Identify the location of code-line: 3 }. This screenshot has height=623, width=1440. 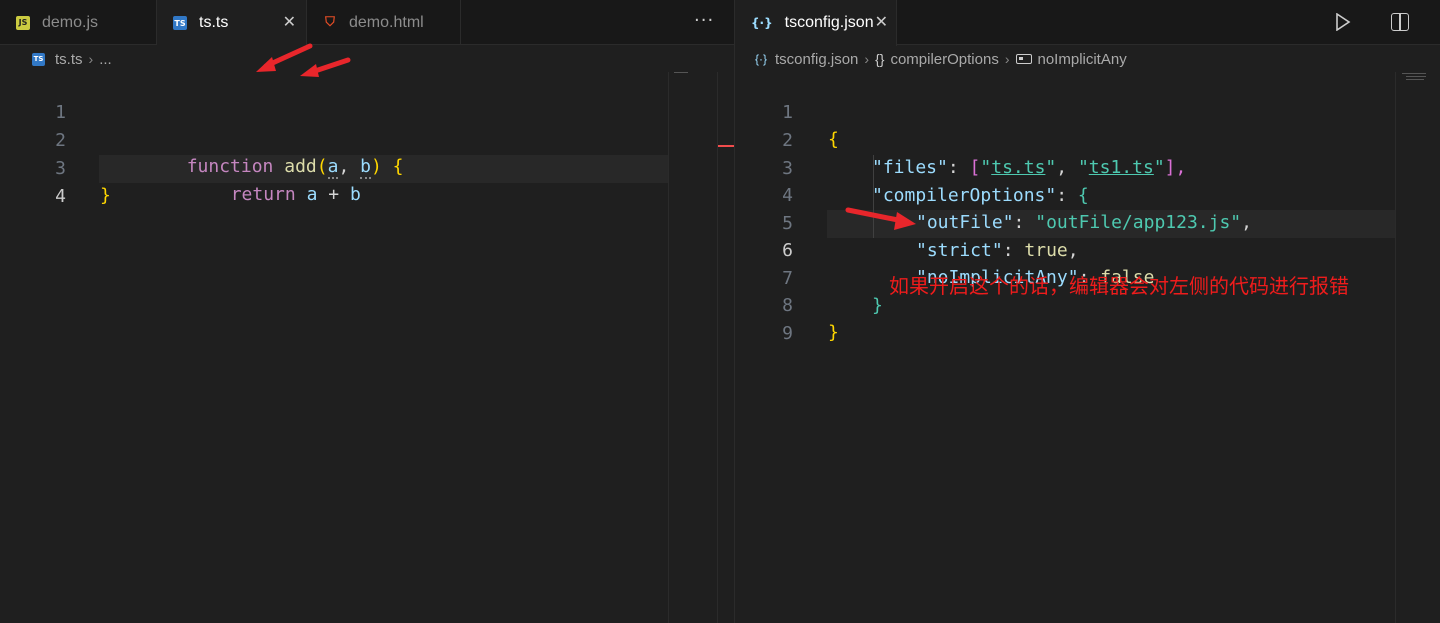
(367, 167).